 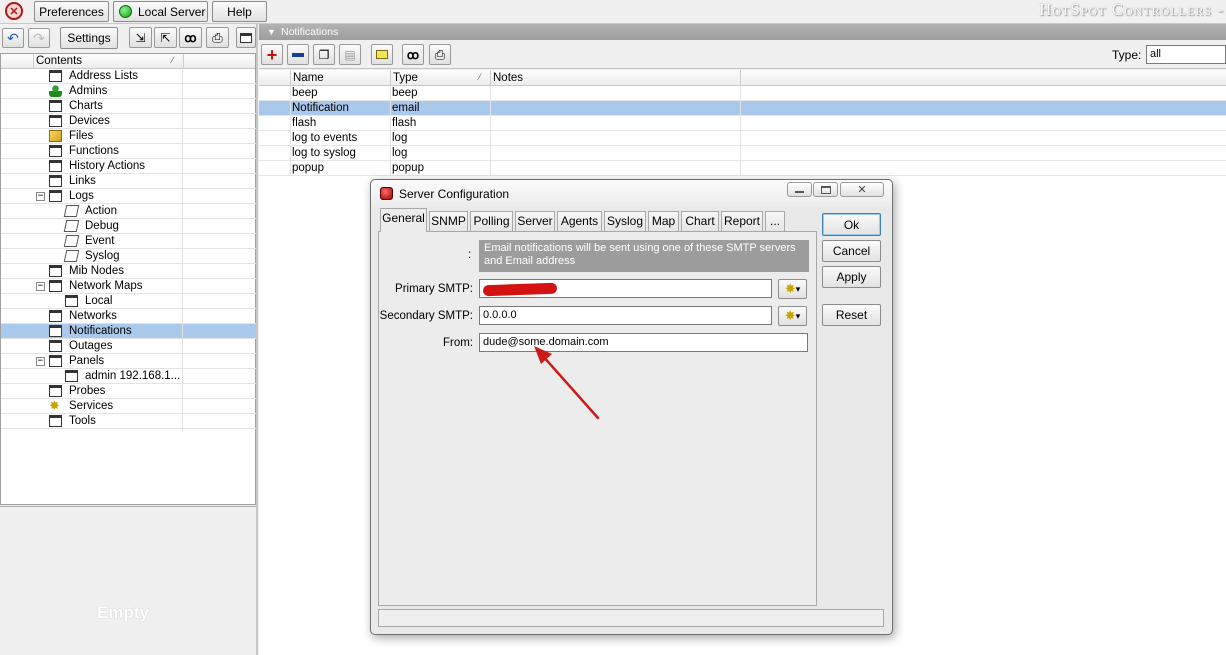 What do you see at coordinates (128, 166) in the screenshot?
I see `tree-item-history-actions: History Actions` at bounding box center [128, 166].